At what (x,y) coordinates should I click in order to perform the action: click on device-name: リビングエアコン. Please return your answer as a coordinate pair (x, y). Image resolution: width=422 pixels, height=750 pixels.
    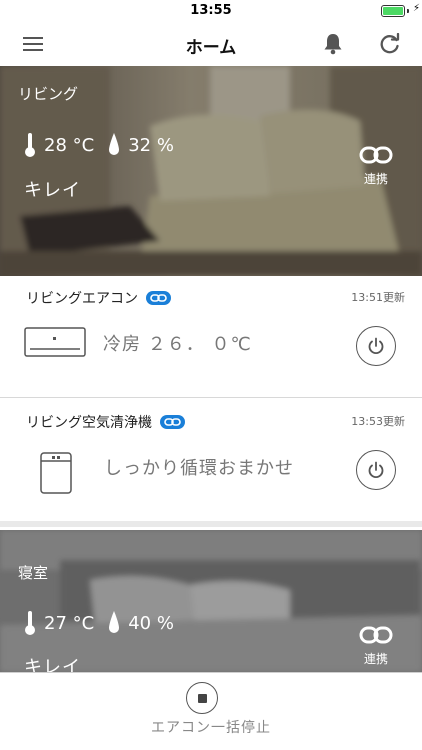
    Looking at the image, I should click on (98, 298).